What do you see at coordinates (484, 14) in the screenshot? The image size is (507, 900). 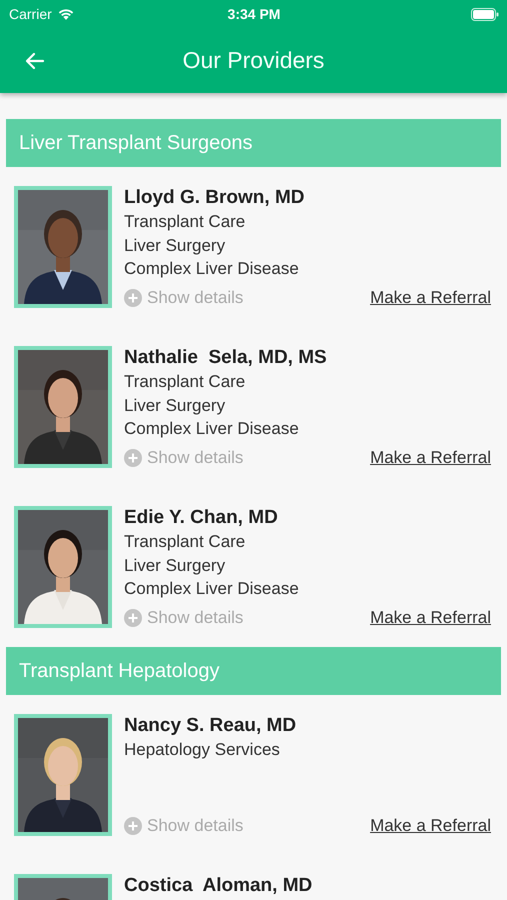 I see `battery-icon` at bounding box center [484, 14].